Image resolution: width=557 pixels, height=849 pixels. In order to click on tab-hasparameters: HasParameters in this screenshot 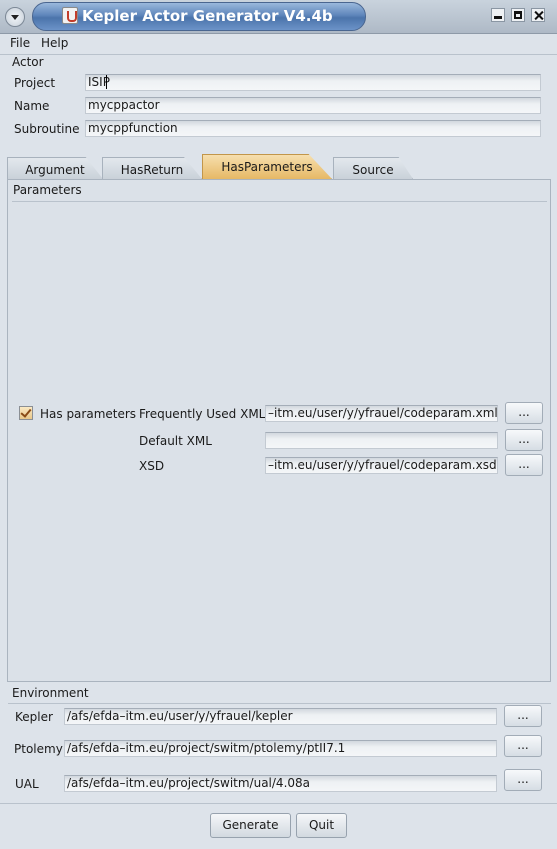, I will do `click(267, 166)`.